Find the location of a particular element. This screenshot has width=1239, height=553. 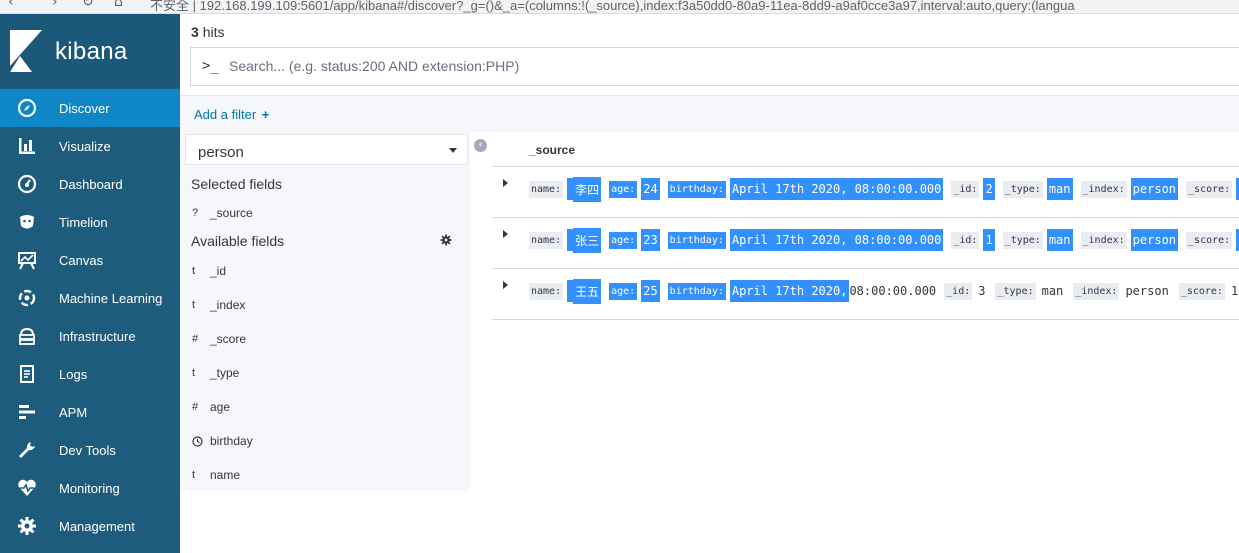

field-value-id: 1 is located at coordinates (989, 240).